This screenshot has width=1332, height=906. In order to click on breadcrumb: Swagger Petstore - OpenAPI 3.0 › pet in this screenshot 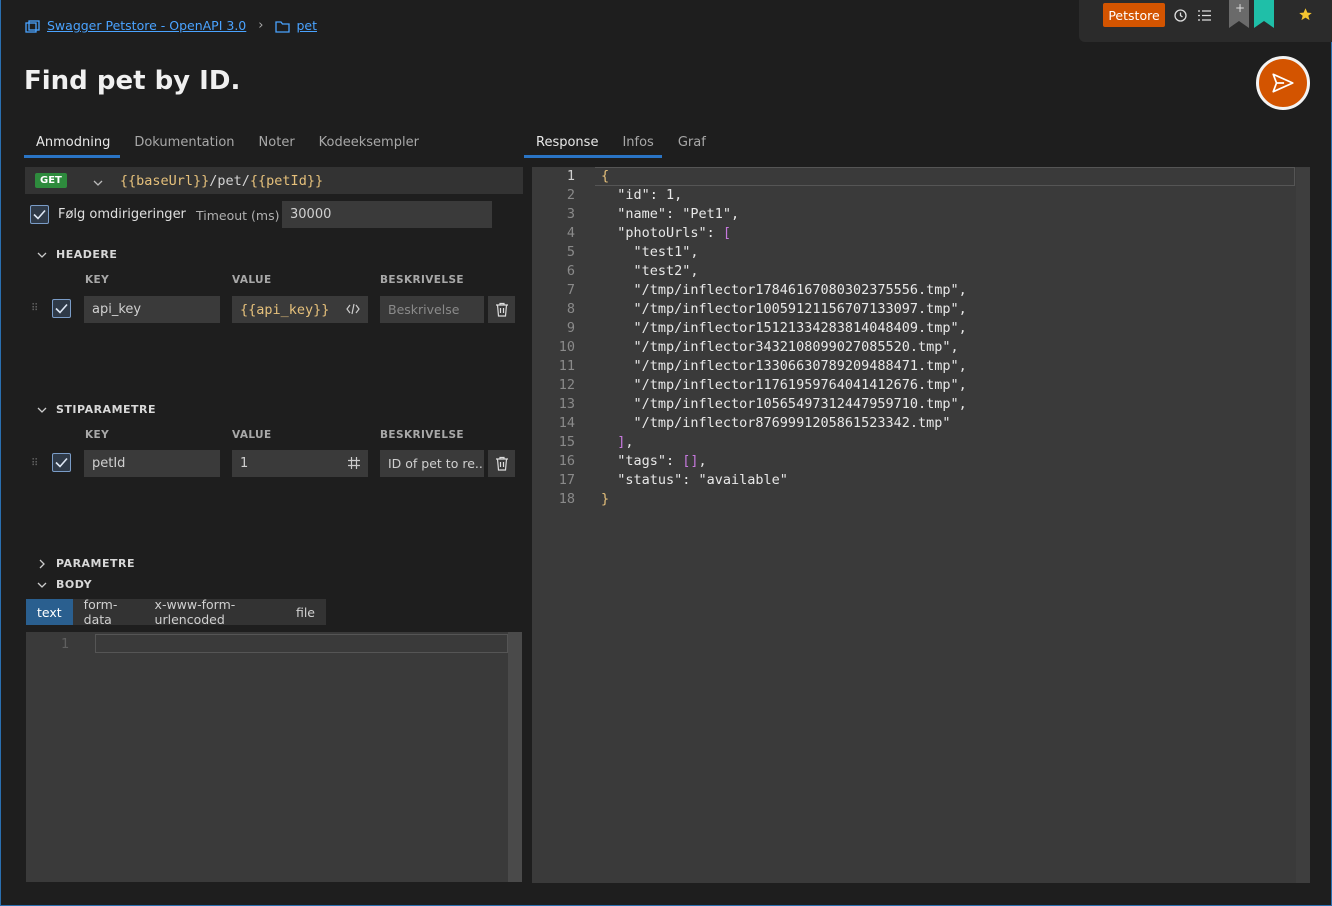, I will do `click(171, 26)`.